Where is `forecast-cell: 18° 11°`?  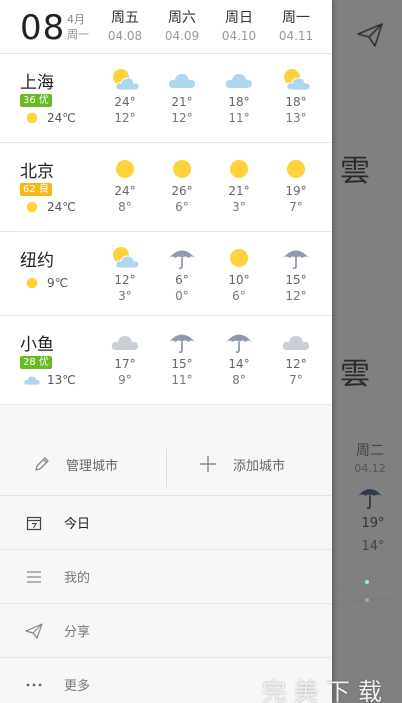
forecast-cell: 18° 11° is located at coordinates (239, 97).